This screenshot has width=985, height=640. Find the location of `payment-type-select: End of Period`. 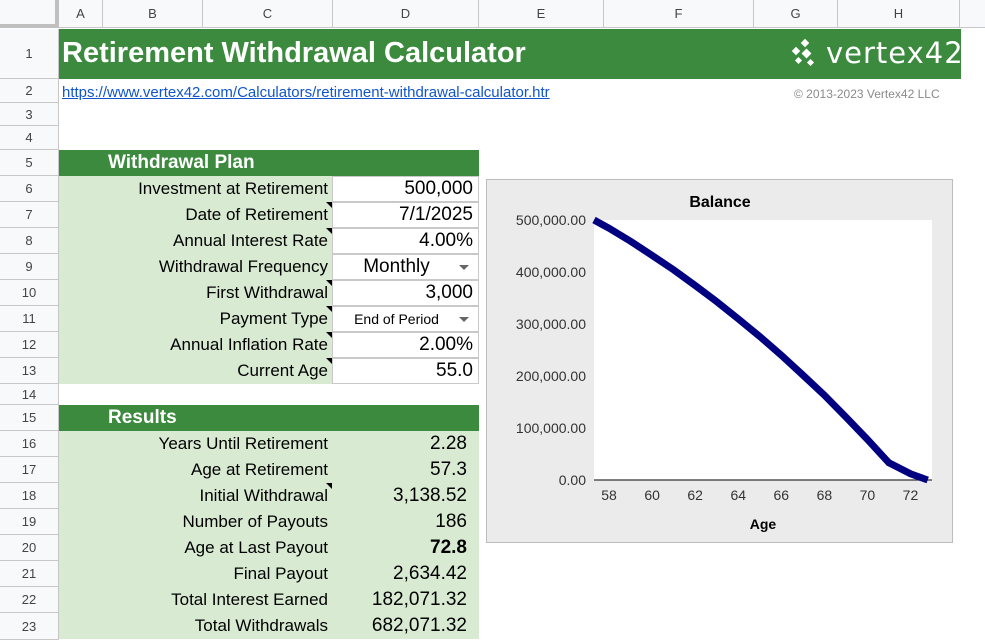

payment-type-select: End of Period is located at coordinates (405, 319).